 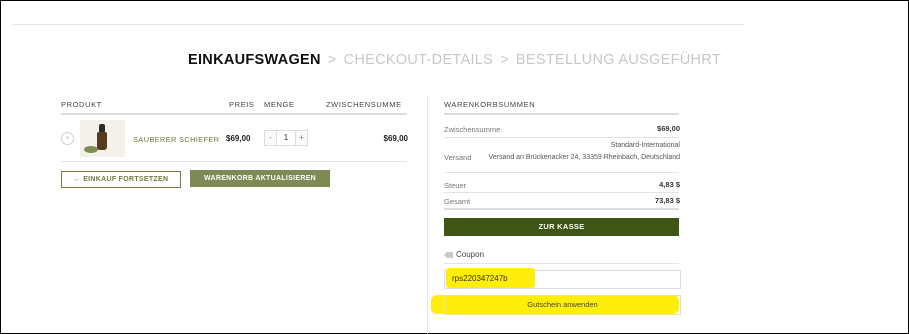 What do you see at coordinates (561, 192) in the screenshot?
I see `tax-divider` at bounding box center [561, 192].